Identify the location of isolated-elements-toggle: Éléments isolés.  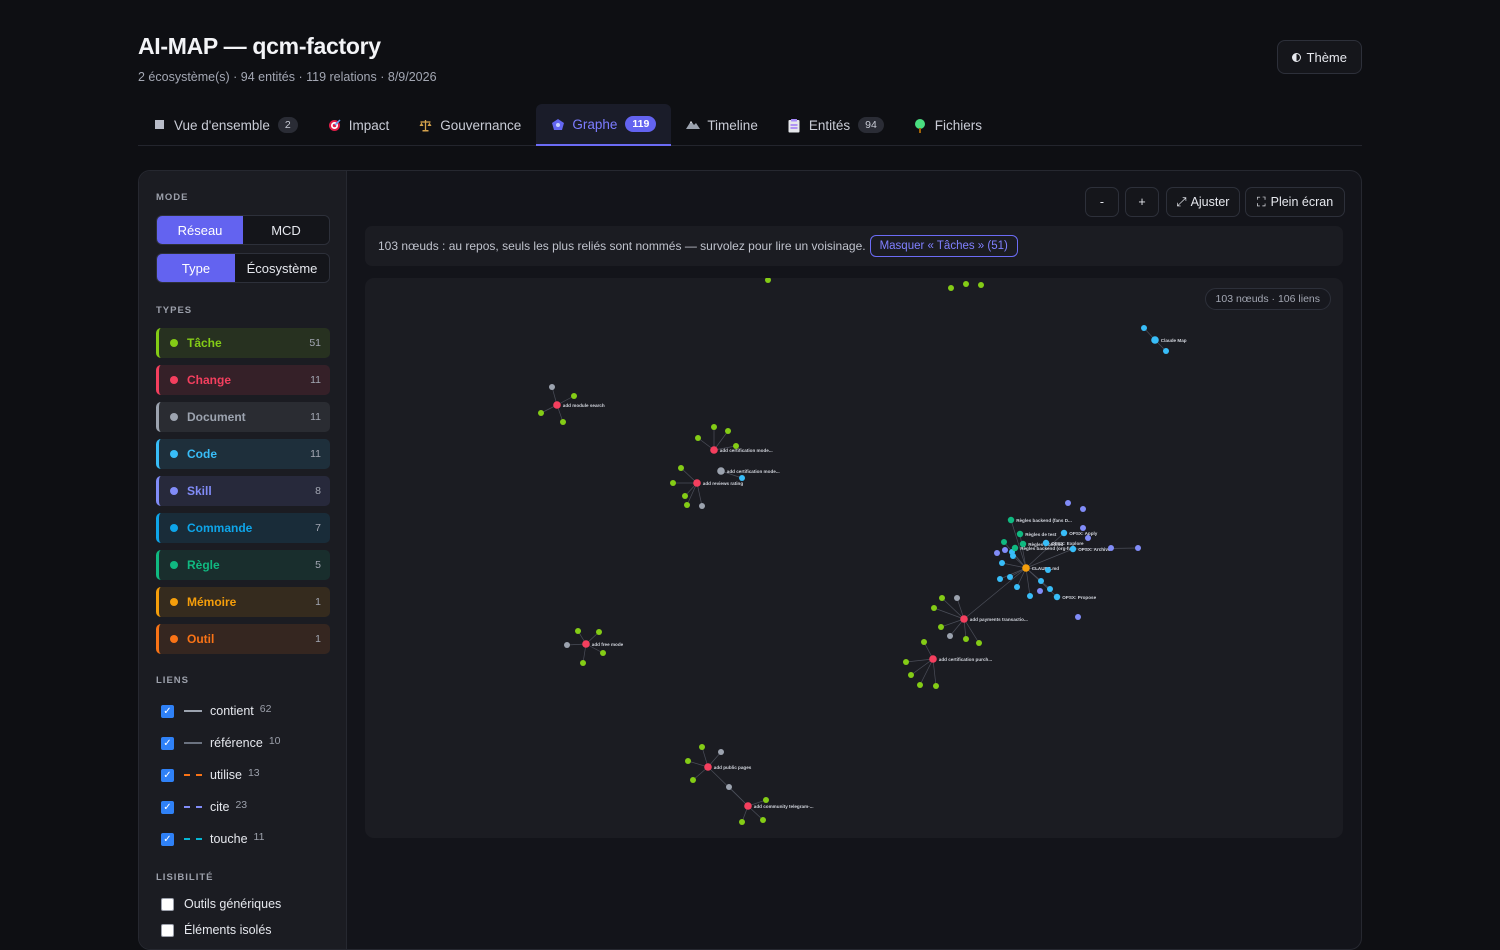
(216, 930).